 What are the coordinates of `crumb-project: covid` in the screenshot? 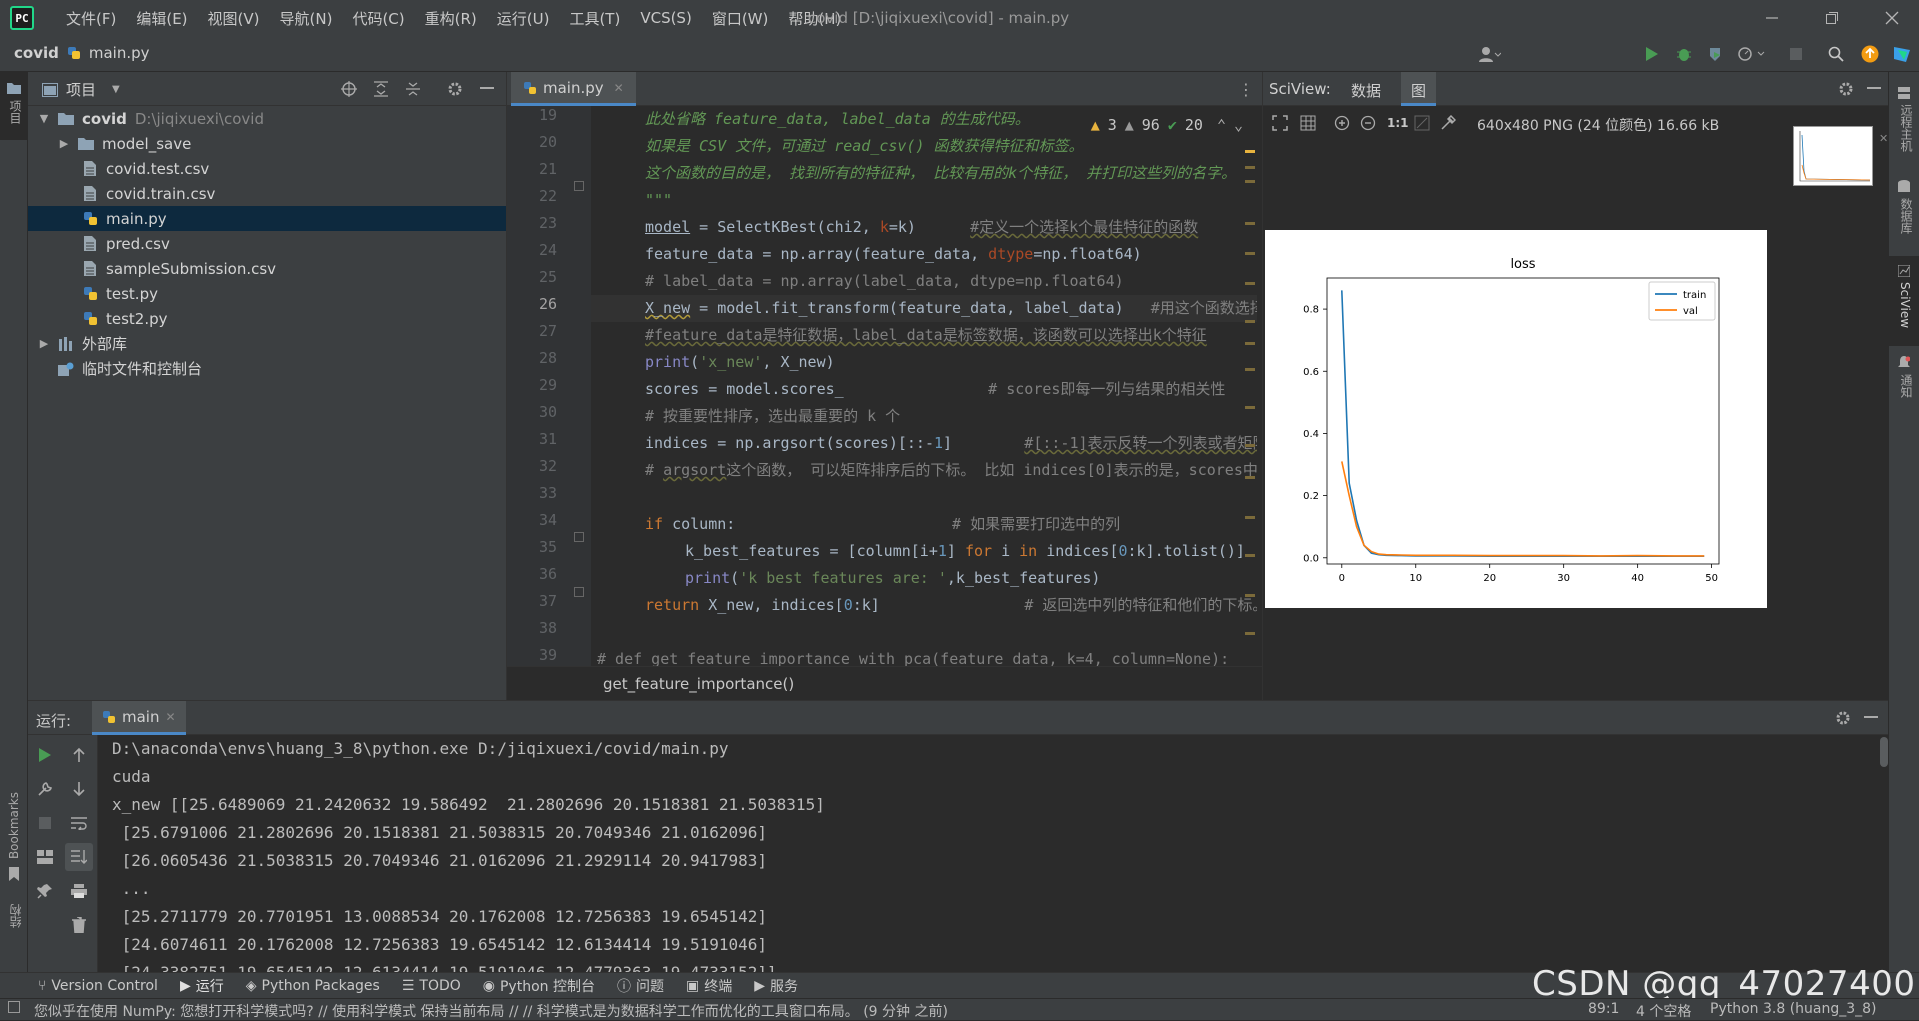 It's located at (36, 53).